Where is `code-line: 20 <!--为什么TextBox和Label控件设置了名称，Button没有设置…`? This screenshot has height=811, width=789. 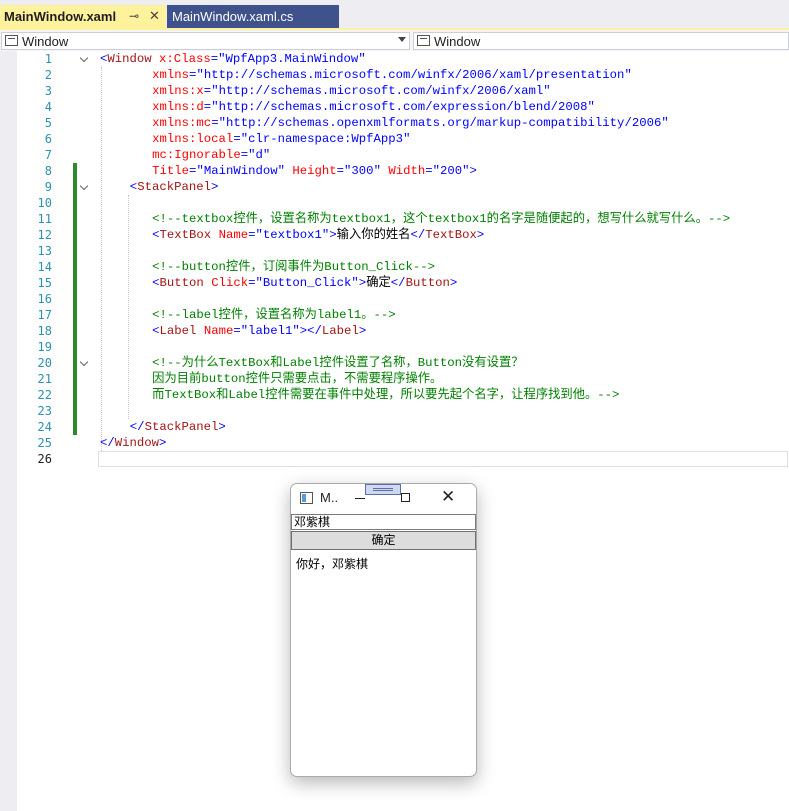
code-line: 20 <!--为什么TextBox和Label控件设置了名称，Button没有设置… is located at coordinates (394, 363).